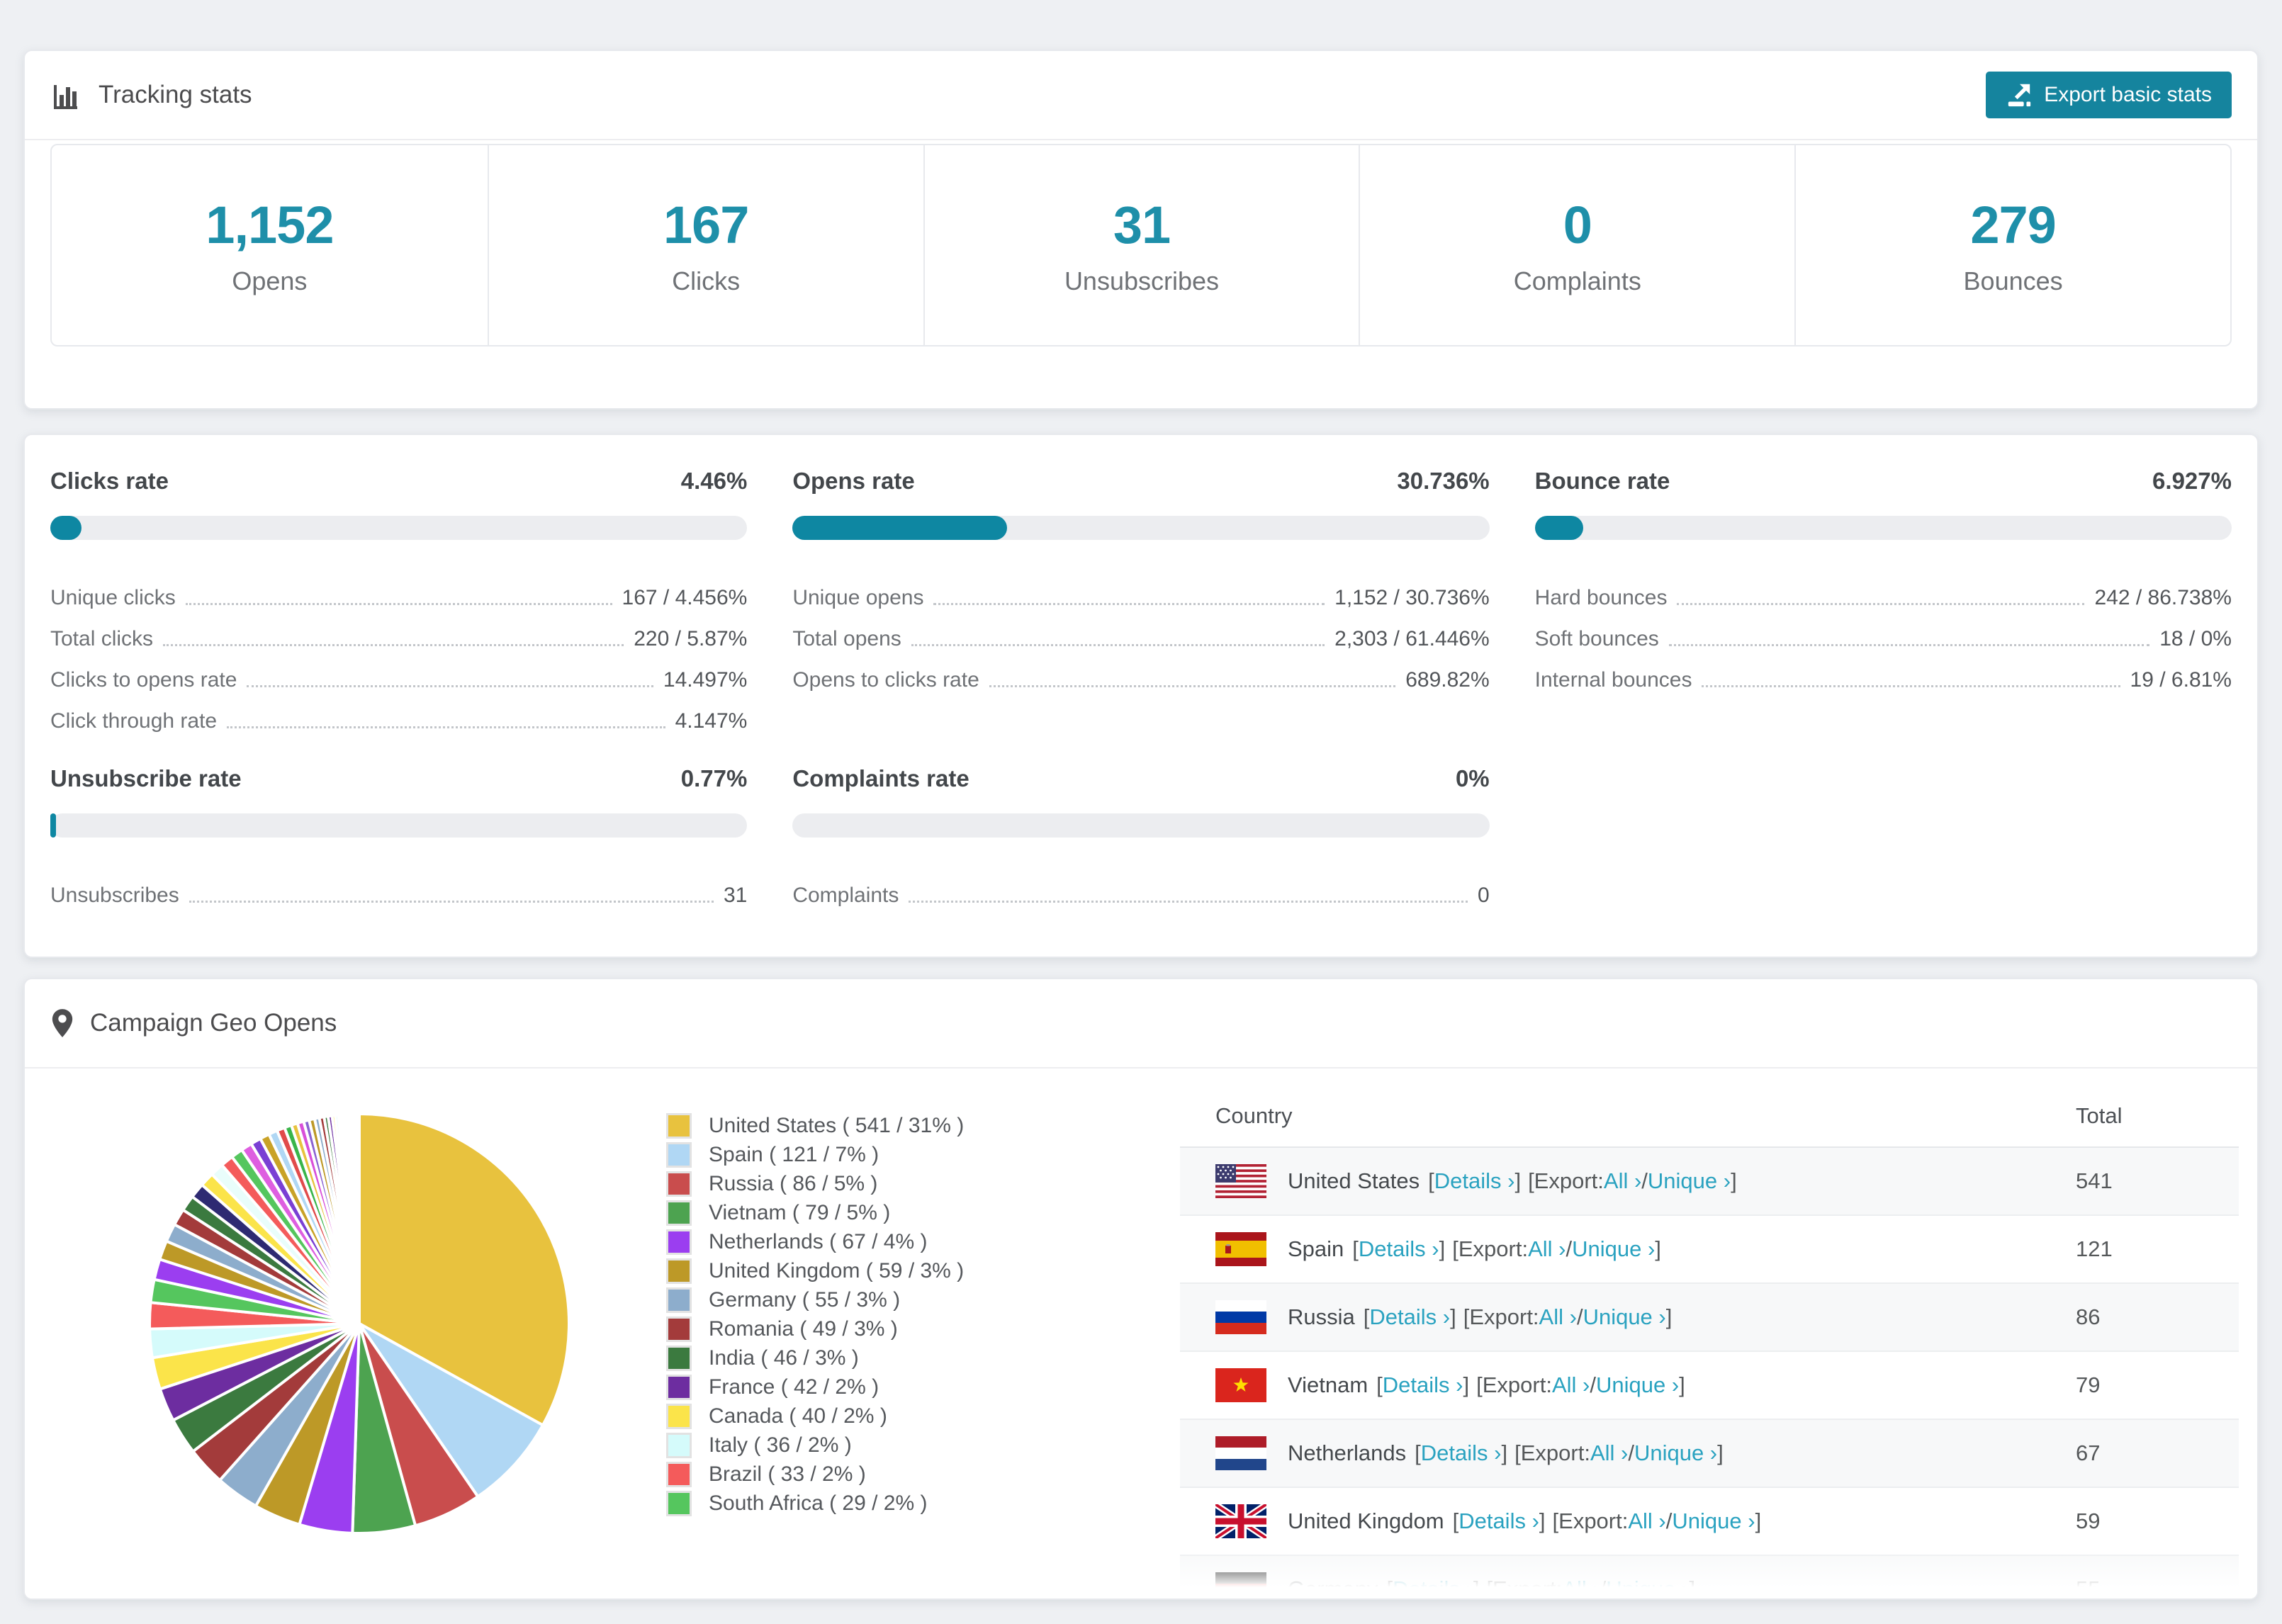 This screenshot has height=1624, width=2282. Describe the element at coordinates (691, 638) in the screenshot. I see `rate-stat-value: 220 / 5.87%` at that location.